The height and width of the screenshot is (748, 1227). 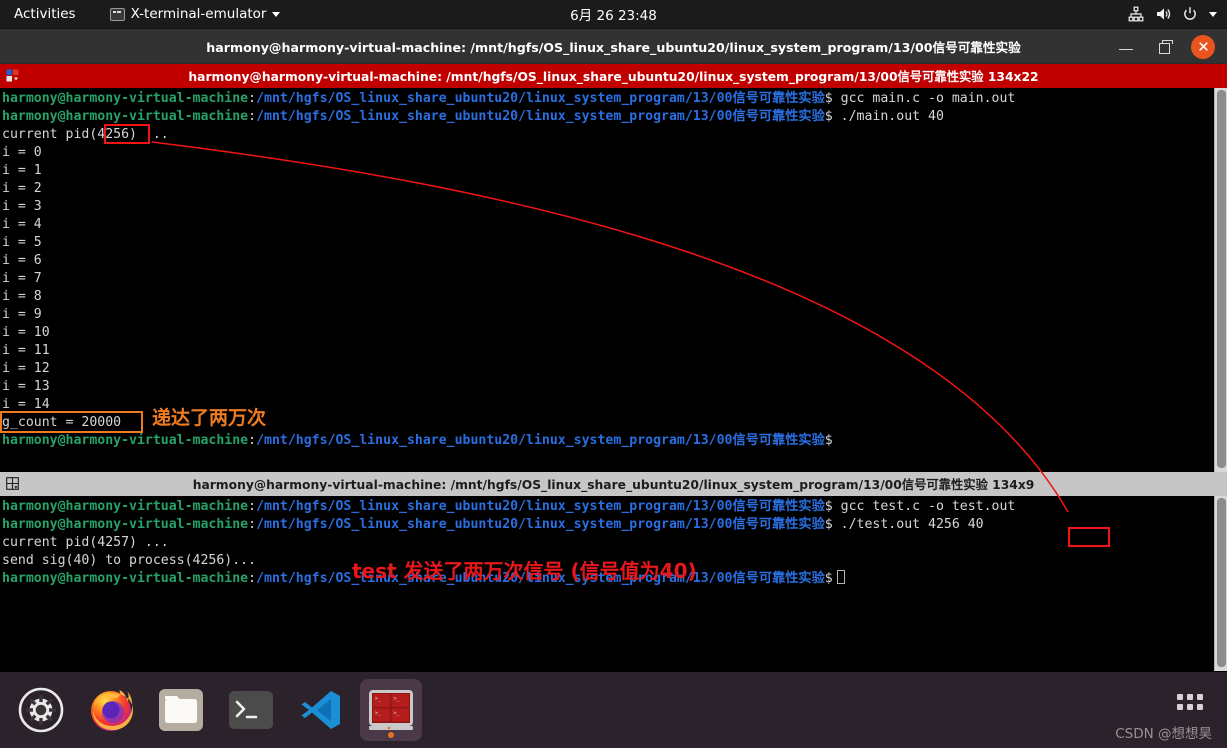 What do you see at coordinates (22, 206) in the screenshot?
I see `terminal-line: i = 3` at bounding box center [22, 206].